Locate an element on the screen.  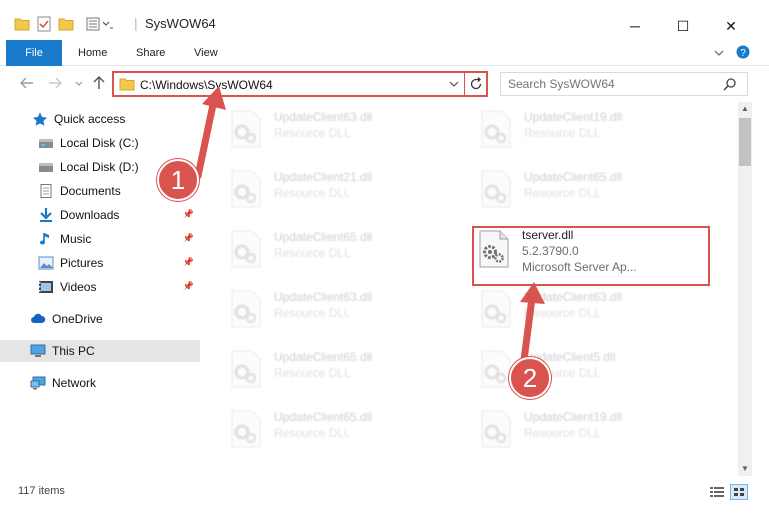
sidebar-item-downloads: Downloads 📌 is located at coordinates (100, 215).